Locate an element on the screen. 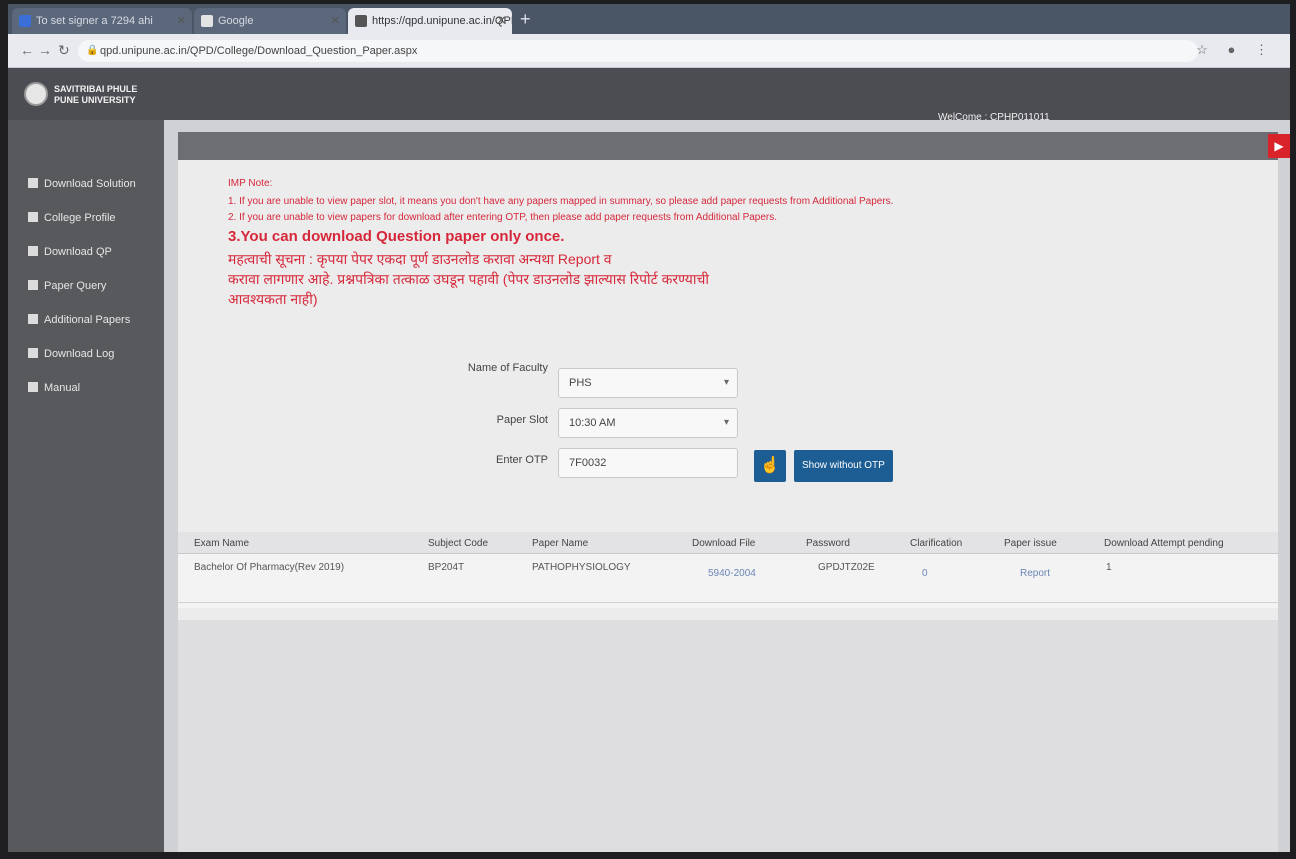 This screenshot has height=859, width=1296. paper-slot-select: 10:30 AM ▾ is located at coordinates (648, 423).